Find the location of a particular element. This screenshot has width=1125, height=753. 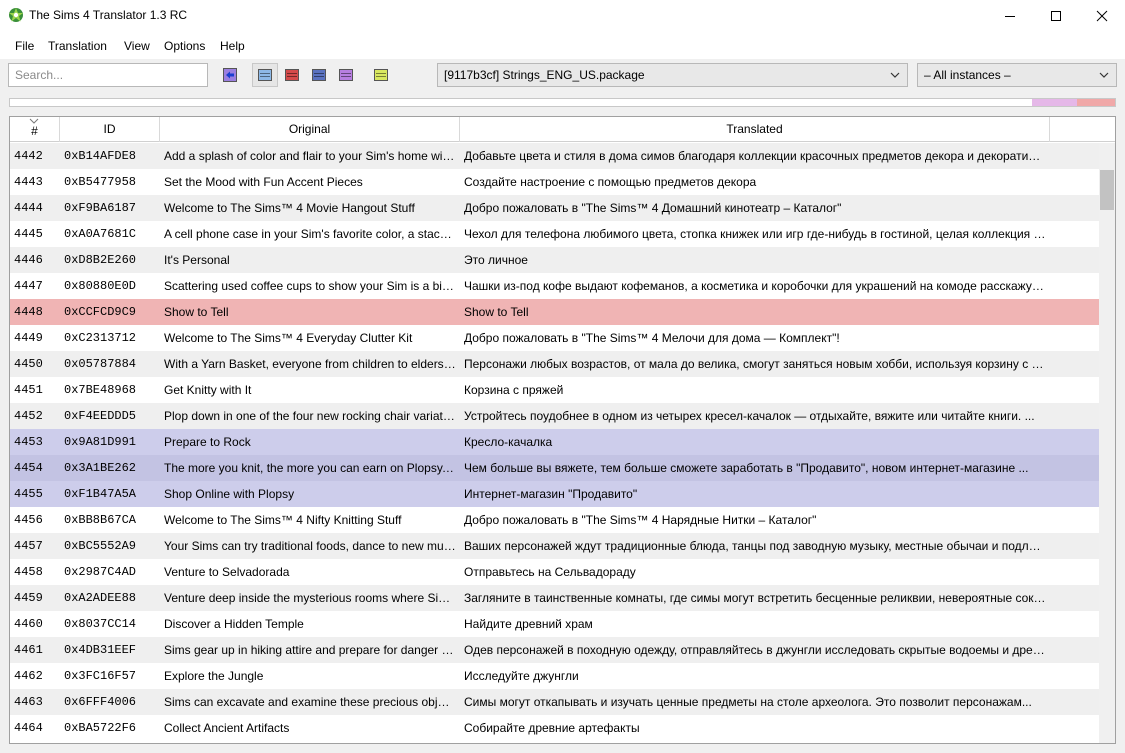

vertical-scrollbar is located at coordinates (1107, 443).